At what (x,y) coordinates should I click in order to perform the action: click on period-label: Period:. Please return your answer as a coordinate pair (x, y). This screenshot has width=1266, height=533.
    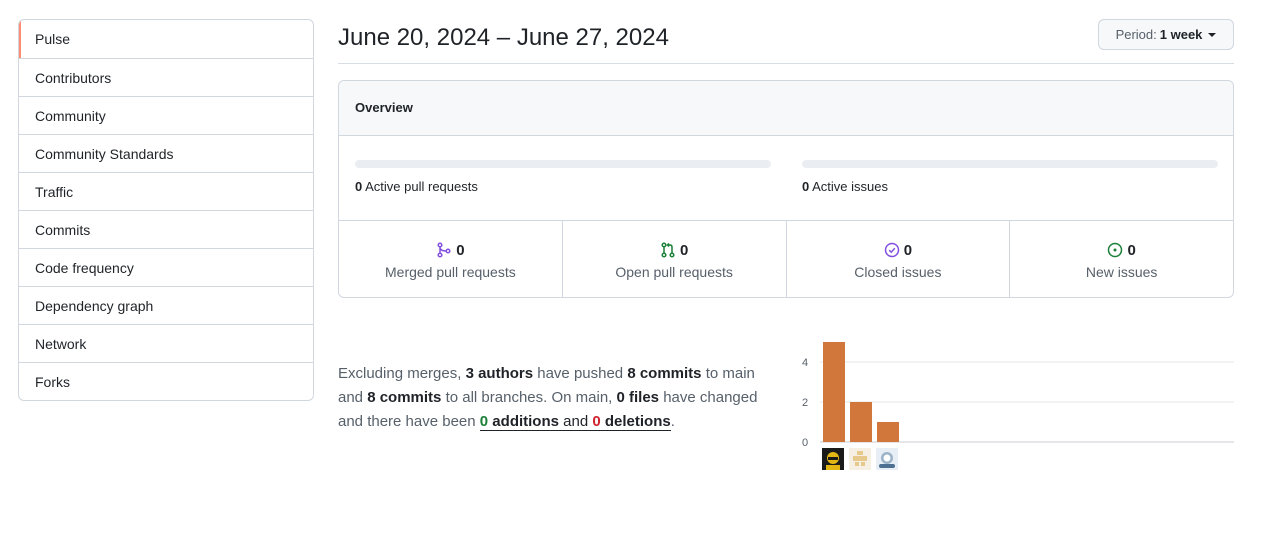
    Looking at the image, I should click on (1136, 34).